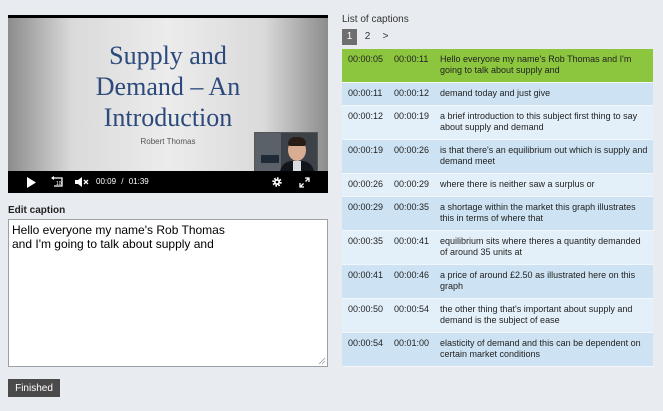 This screenshot has height=411, width=663. Describe the element at coordinates (37, 210) in the screenshot. I see `edit-caption-label: Edit caption` at that location.